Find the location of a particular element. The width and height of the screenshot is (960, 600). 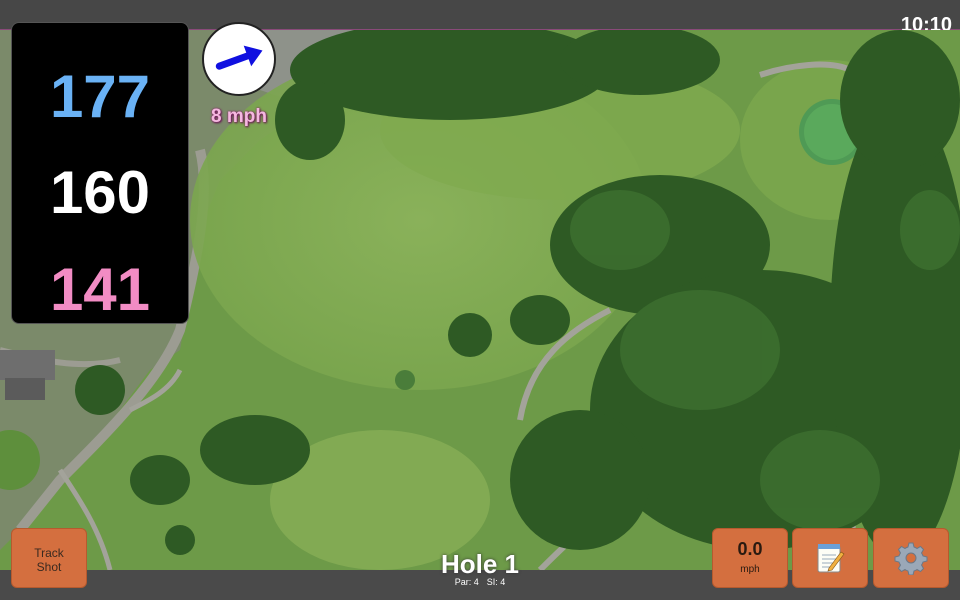

settings-button is located at coordinates (911, 558).